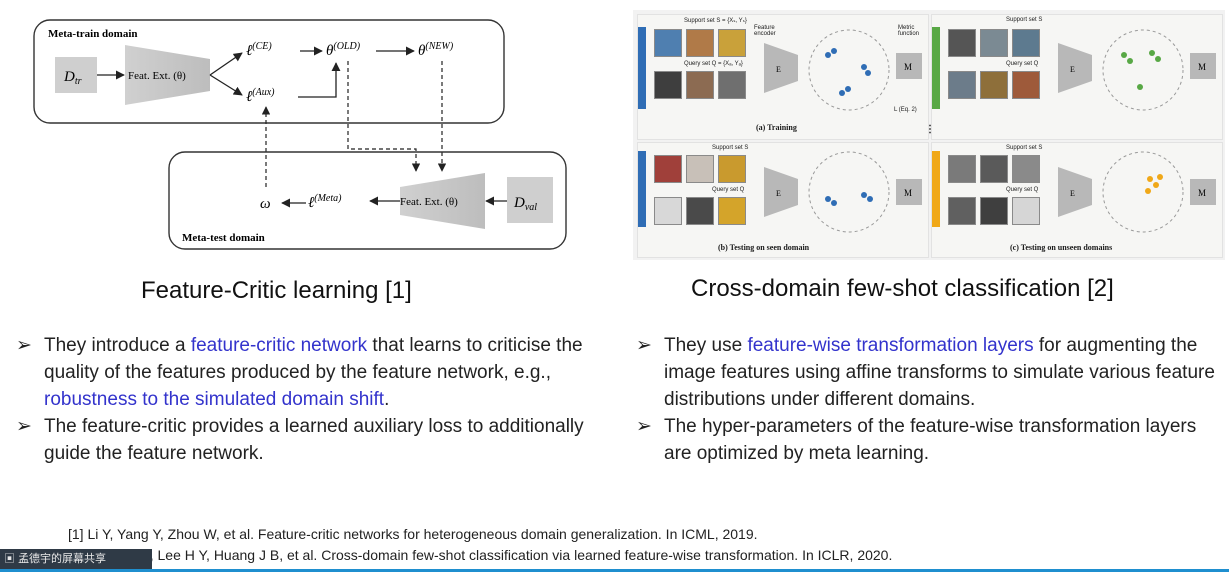 Image resolution: width=1229 pixels, height=572 pixels. What do you see at coordinates (62, 559) in the screenshot?
I see `screen-share-label: 孟德宇的屏幕共享` at bounding box center [62, 559].